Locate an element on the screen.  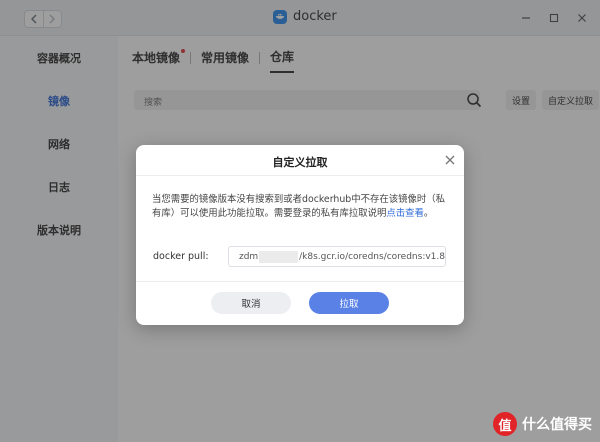
dialog-header-divider is located at coordinates (300, 175).